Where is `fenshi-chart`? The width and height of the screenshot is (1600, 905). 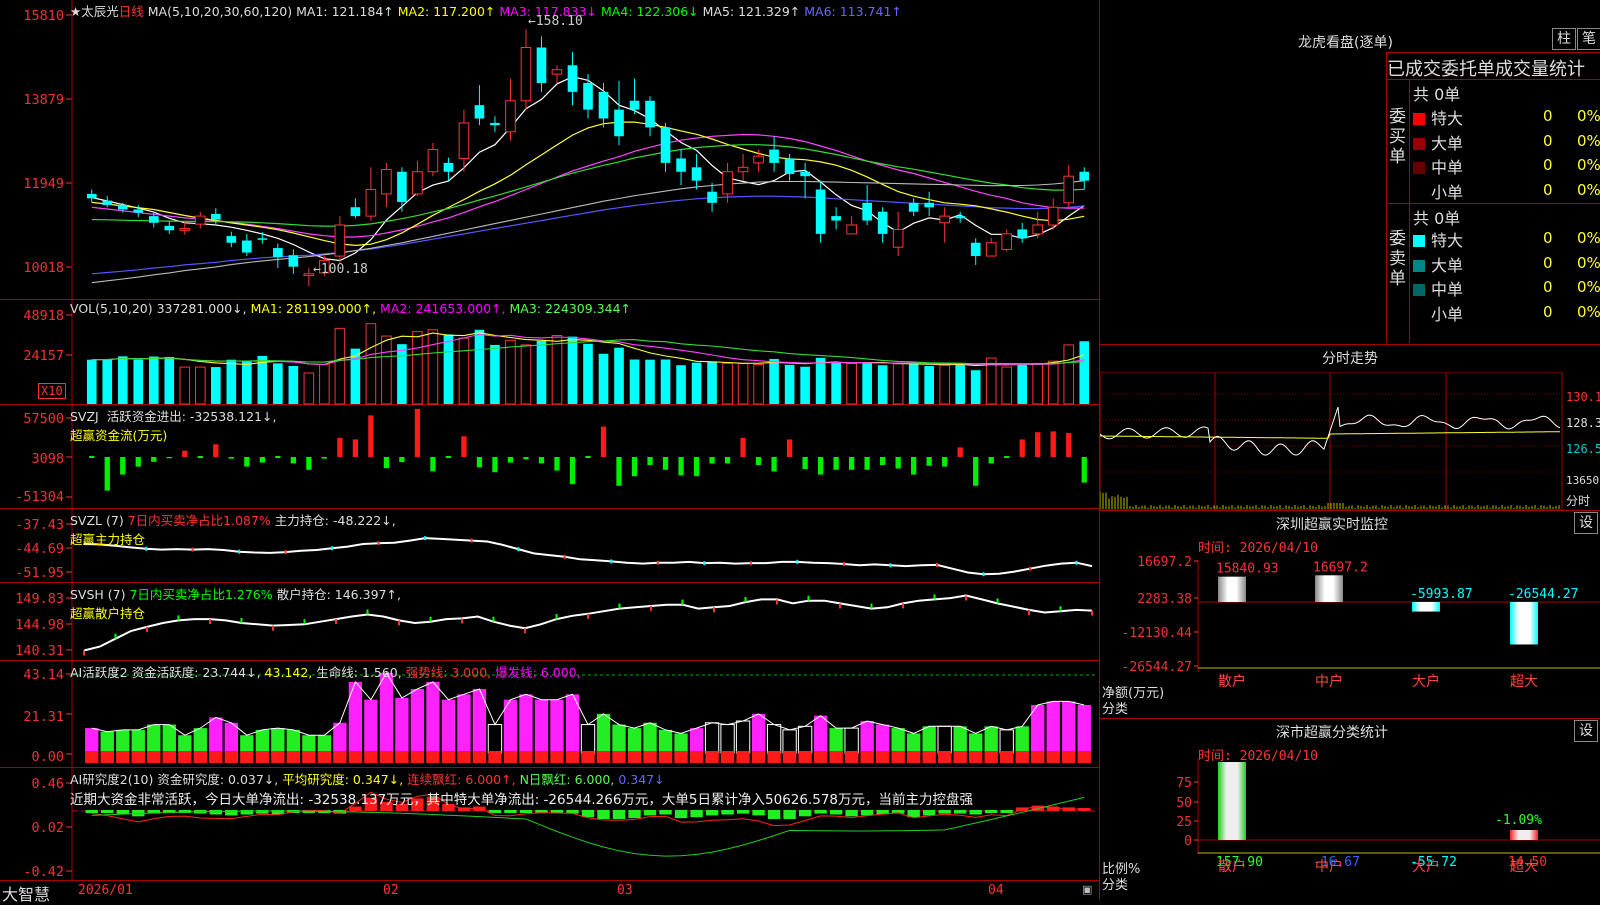
fenshi-chart is located at coordinates (1350, 441).